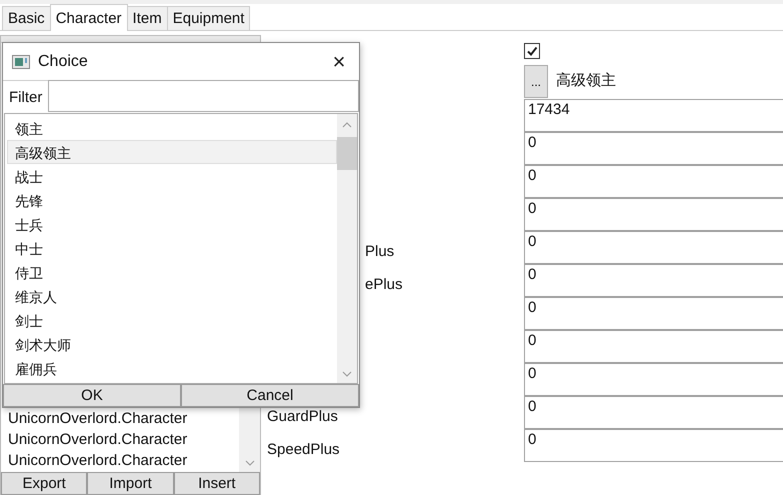  I want to click on checkbox, so click(532, 51).